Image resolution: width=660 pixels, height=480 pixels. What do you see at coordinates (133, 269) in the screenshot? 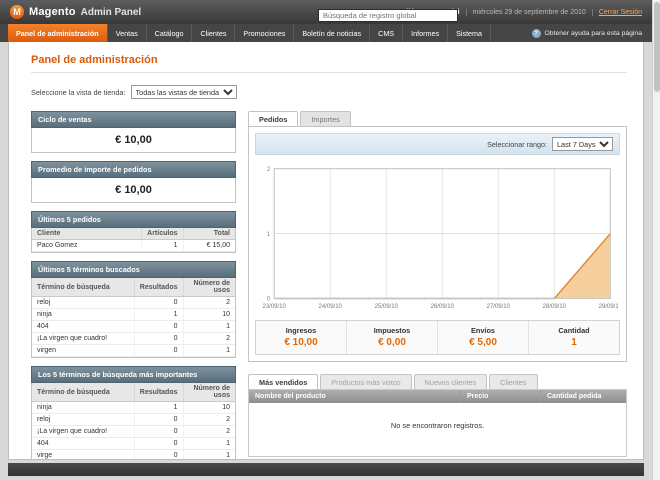
I see `last-search-title: Últimos 5 términos buscados` at bounding box center [133, 269].